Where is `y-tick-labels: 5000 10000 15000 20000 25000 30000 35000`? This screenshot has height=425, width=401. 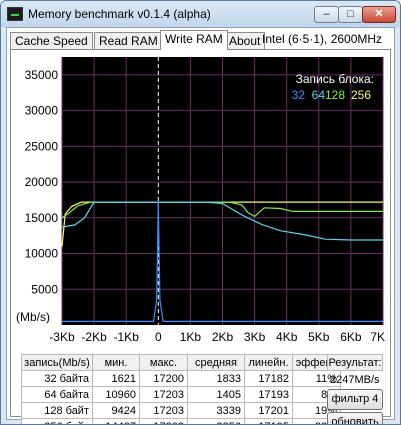 y-tick-labels: 5000 10000 15000 20000 25000 30000 35000 is located at coordinates (42, 182).